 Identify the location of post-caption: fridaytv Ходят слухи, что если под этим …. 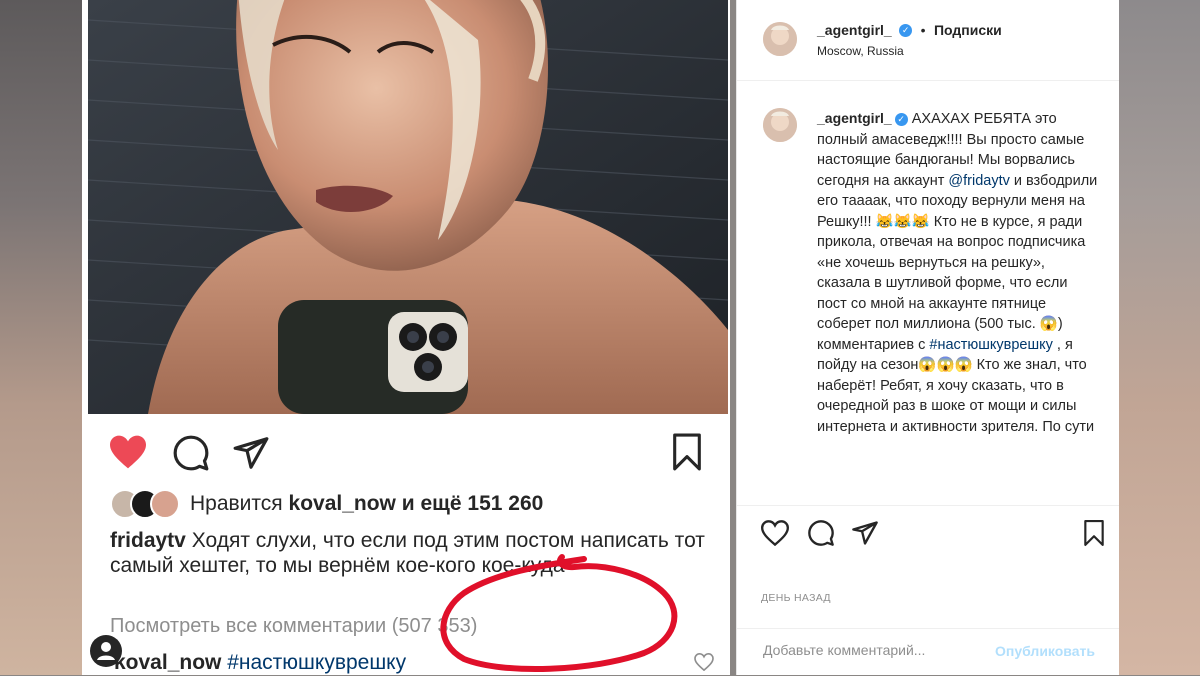
(410, 553).